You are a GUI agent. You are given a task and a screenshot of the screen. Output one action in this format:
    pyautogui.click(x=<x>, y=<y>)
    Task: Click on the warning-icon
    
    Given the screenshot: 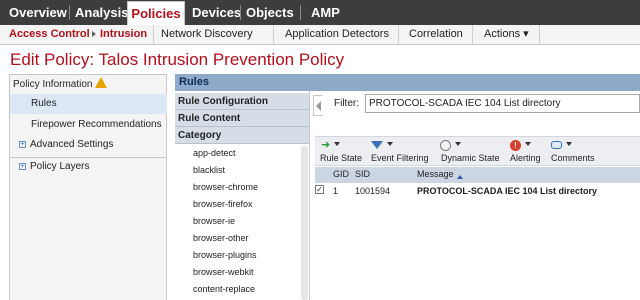 What is the action you would take?
    pyautogui.click(x=101, y=82)
    